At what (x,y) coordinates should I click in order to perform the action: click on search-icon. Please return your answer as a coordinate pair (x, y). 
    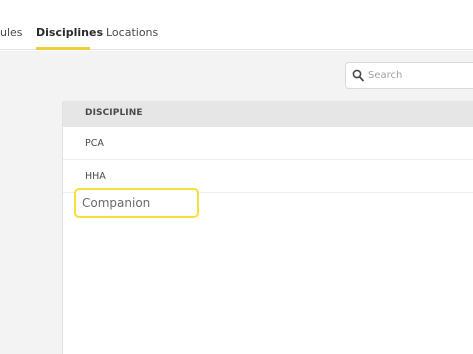
    Looking at the image, I should click on (358, 75).